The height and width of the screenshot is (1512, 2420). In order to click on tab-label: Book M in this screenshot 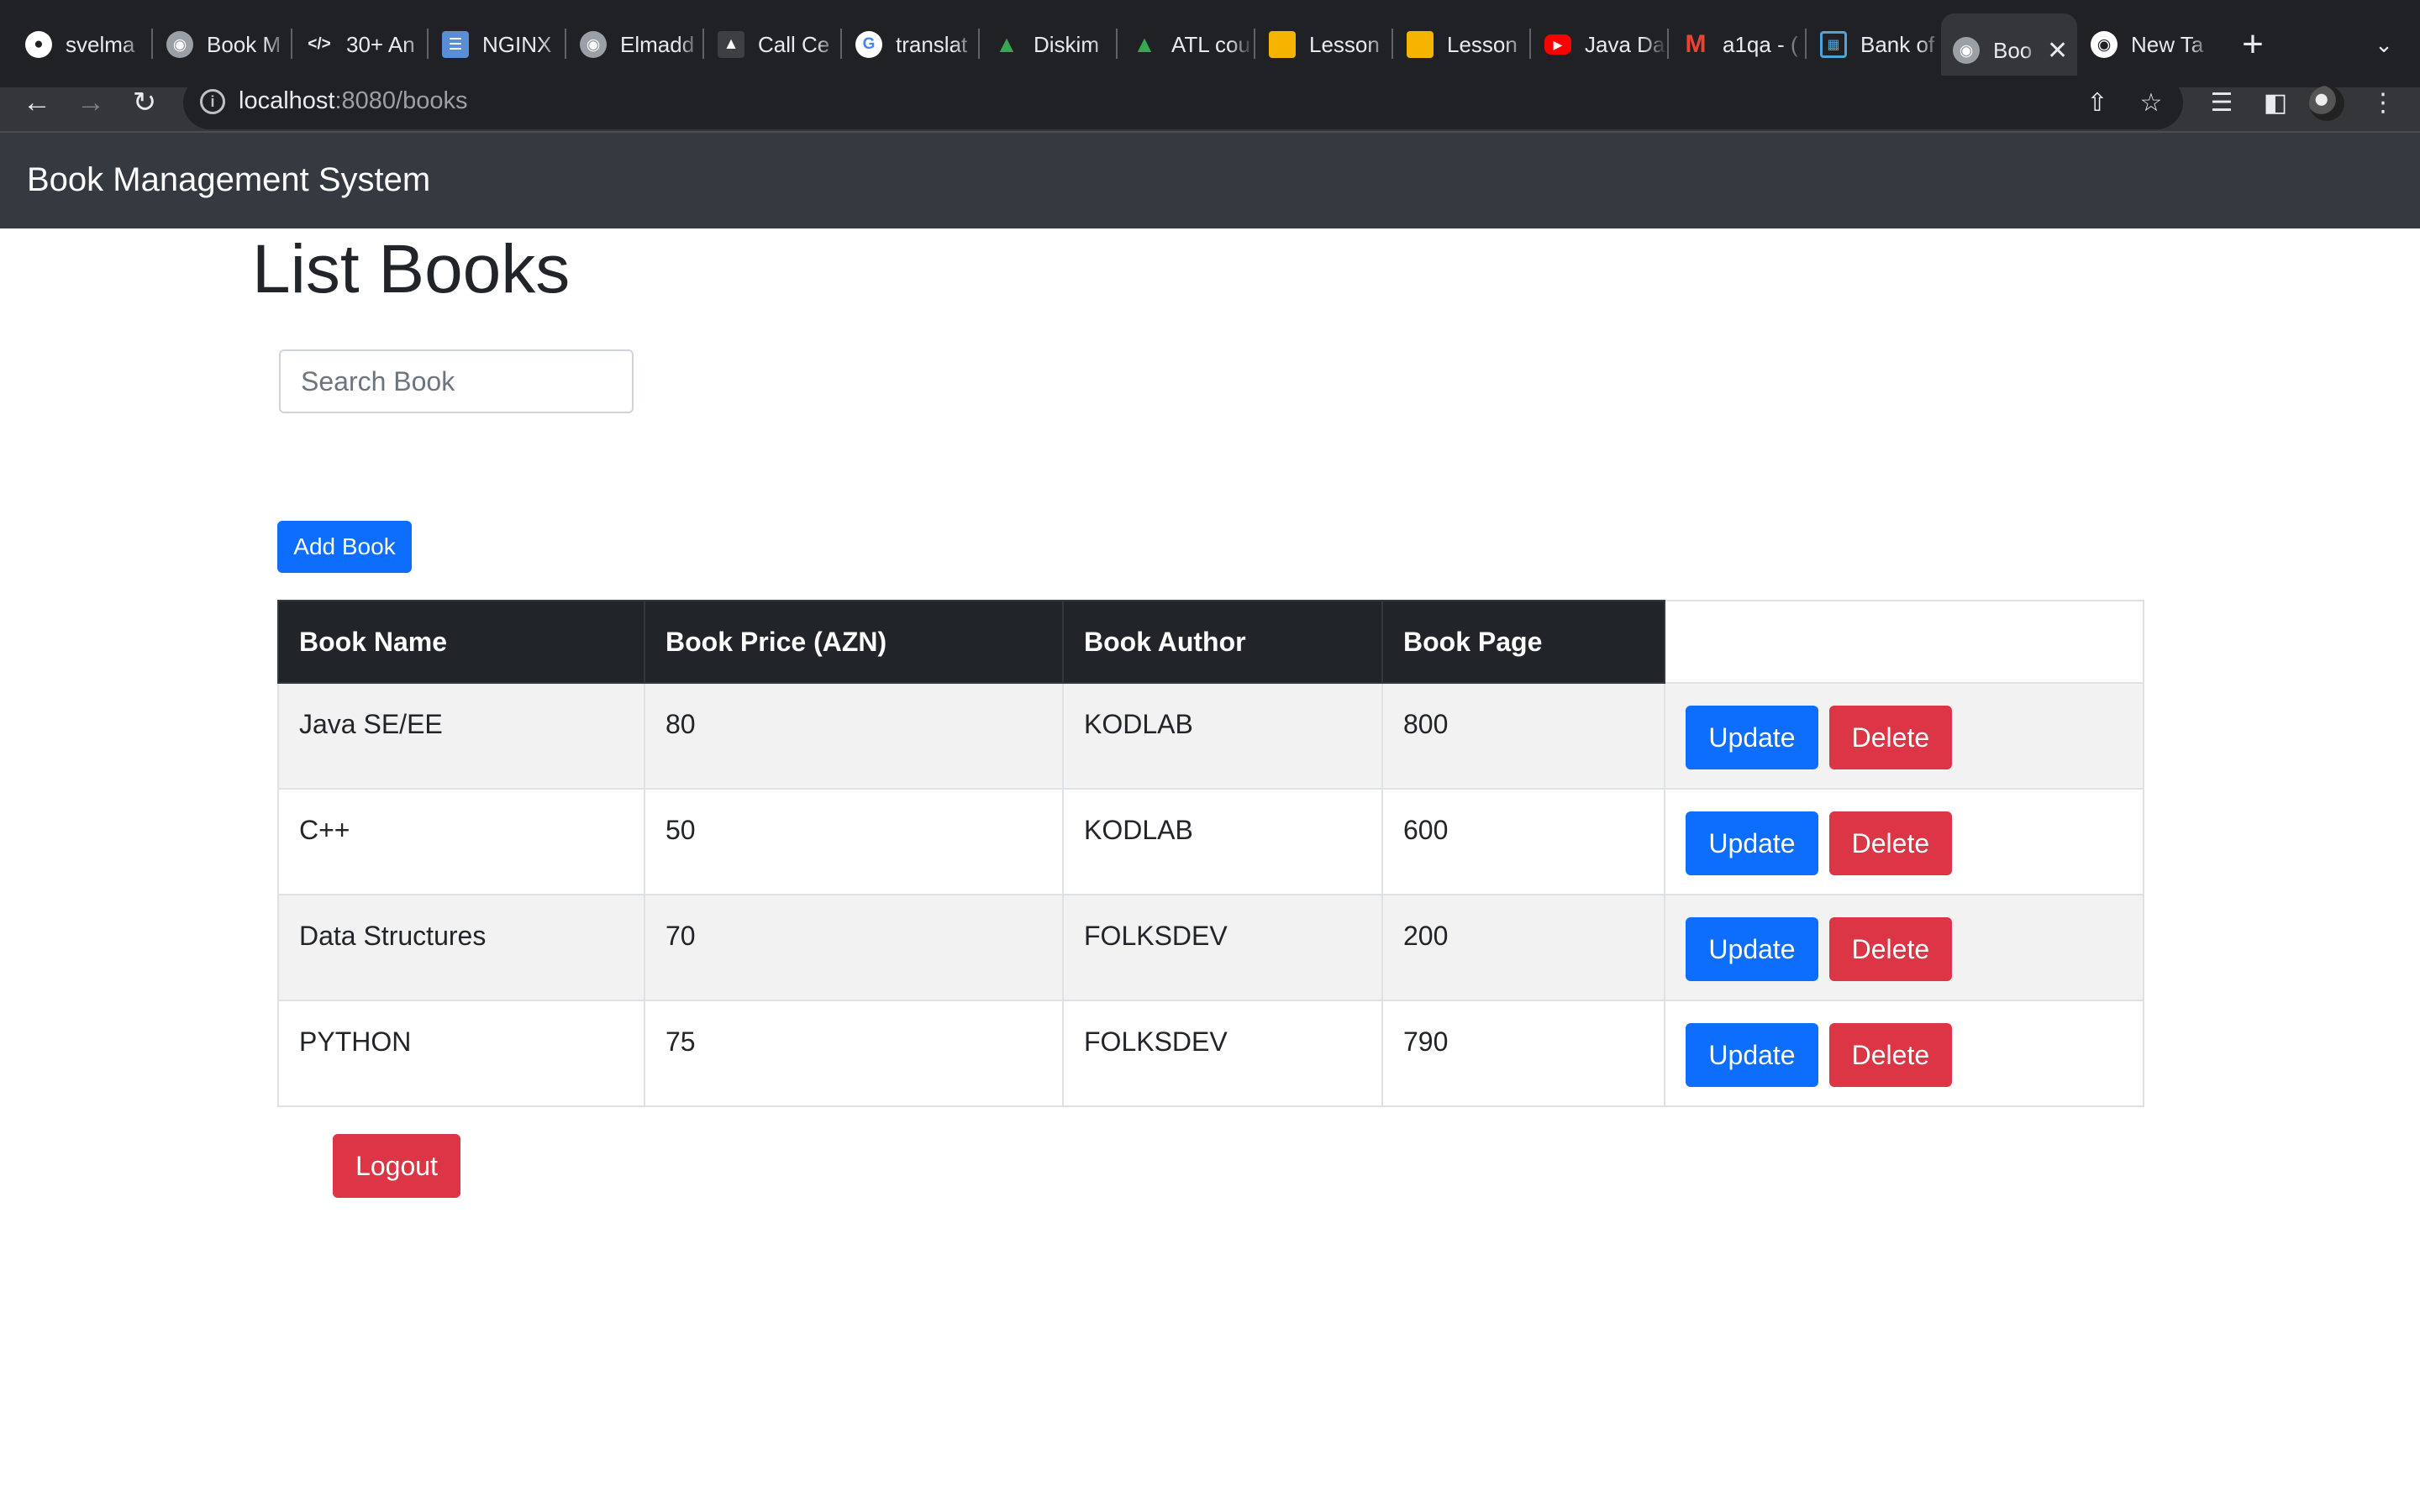, I will do `click(244, 44)`.